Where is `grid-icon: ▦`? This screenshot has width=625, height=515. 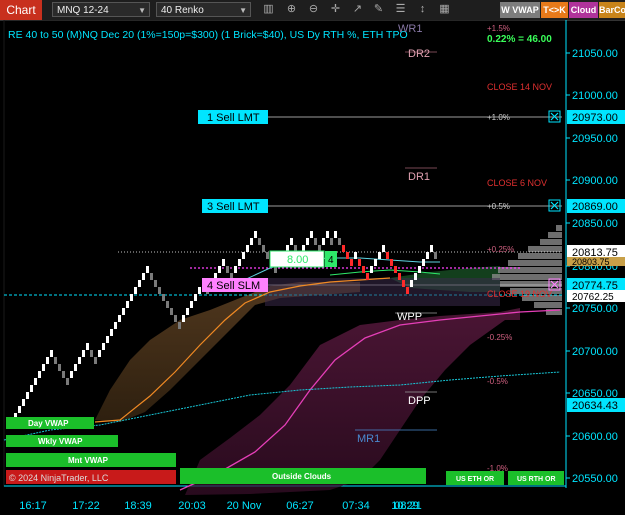 grid-icon: ▦ is located at coordinates (444, 9).